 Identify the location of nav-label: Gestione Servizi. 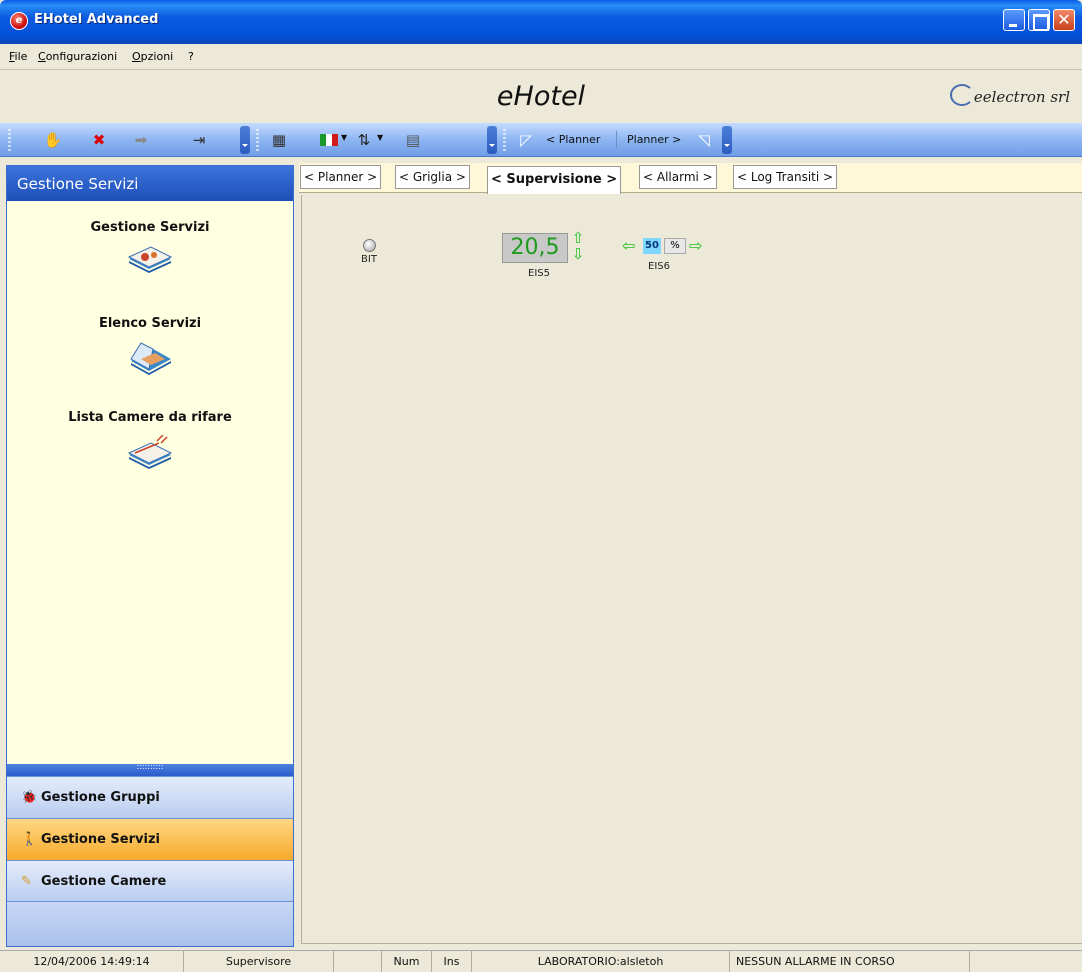
(100, 839).